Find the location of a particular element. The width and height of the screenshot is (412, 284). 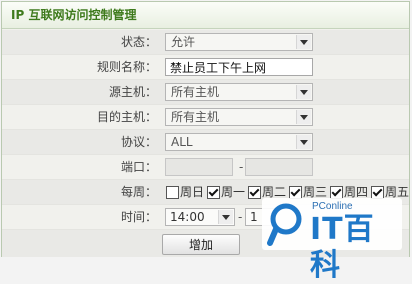

time-end-value: 1 is located at coordinates (254, 217).